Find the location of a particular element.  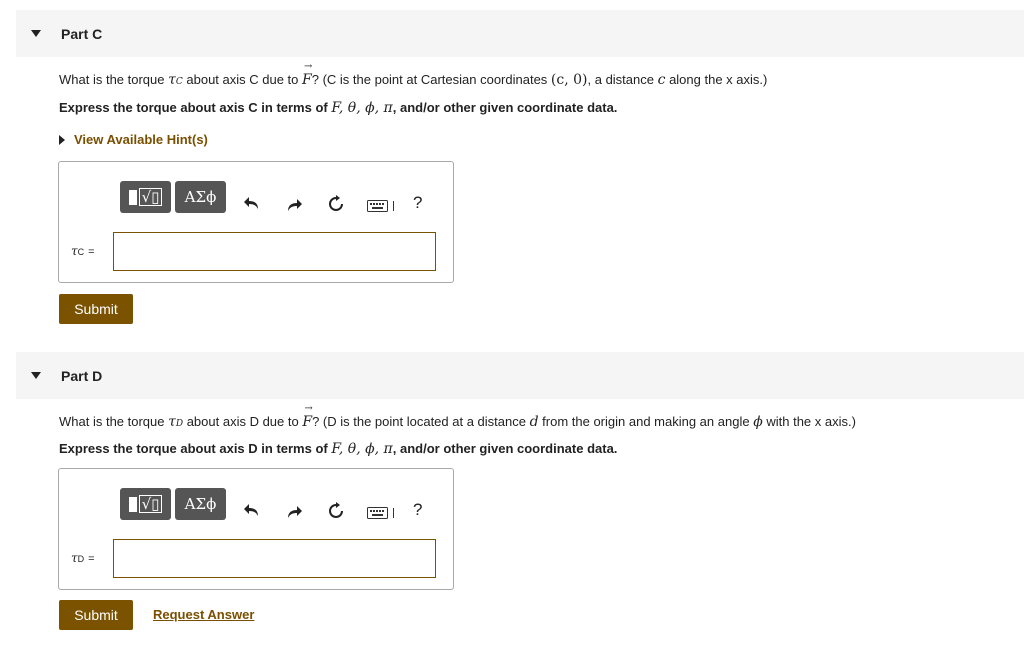

part-c-math-toolbar: √▯ ΑΣϕ is located at coordinates (173, 197).